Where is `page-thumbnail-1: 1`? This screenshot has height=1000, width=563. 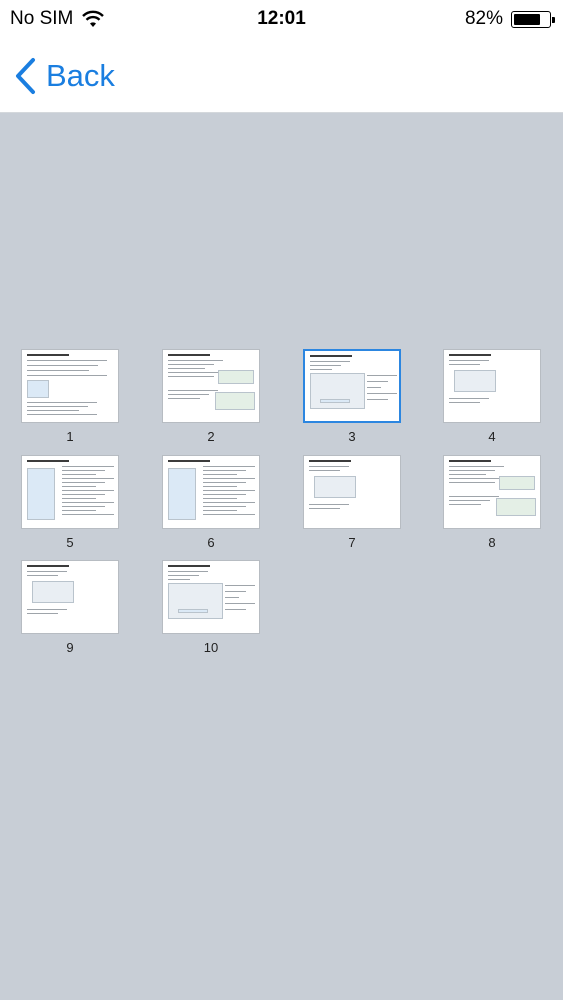 page-thumbnail-1: 1 is located at coordinates (70, 396).